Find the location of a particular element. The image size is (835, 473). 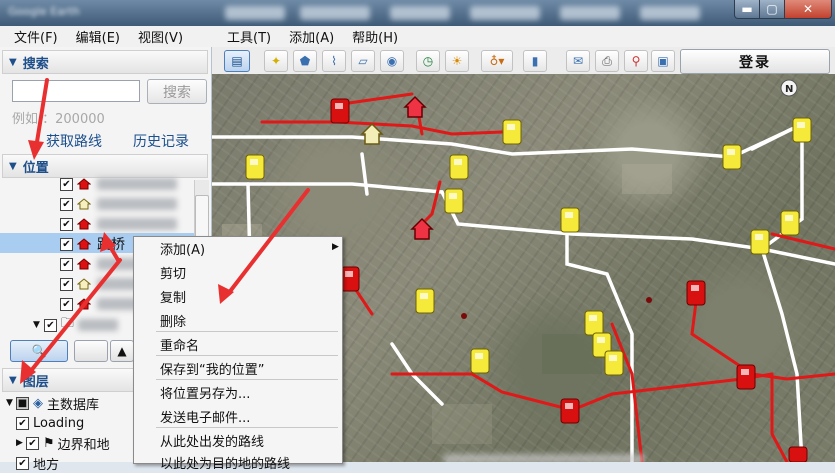

layer-item: ▶ ✔ ⚑ 边界和地 is located at coordinates (70, 443).